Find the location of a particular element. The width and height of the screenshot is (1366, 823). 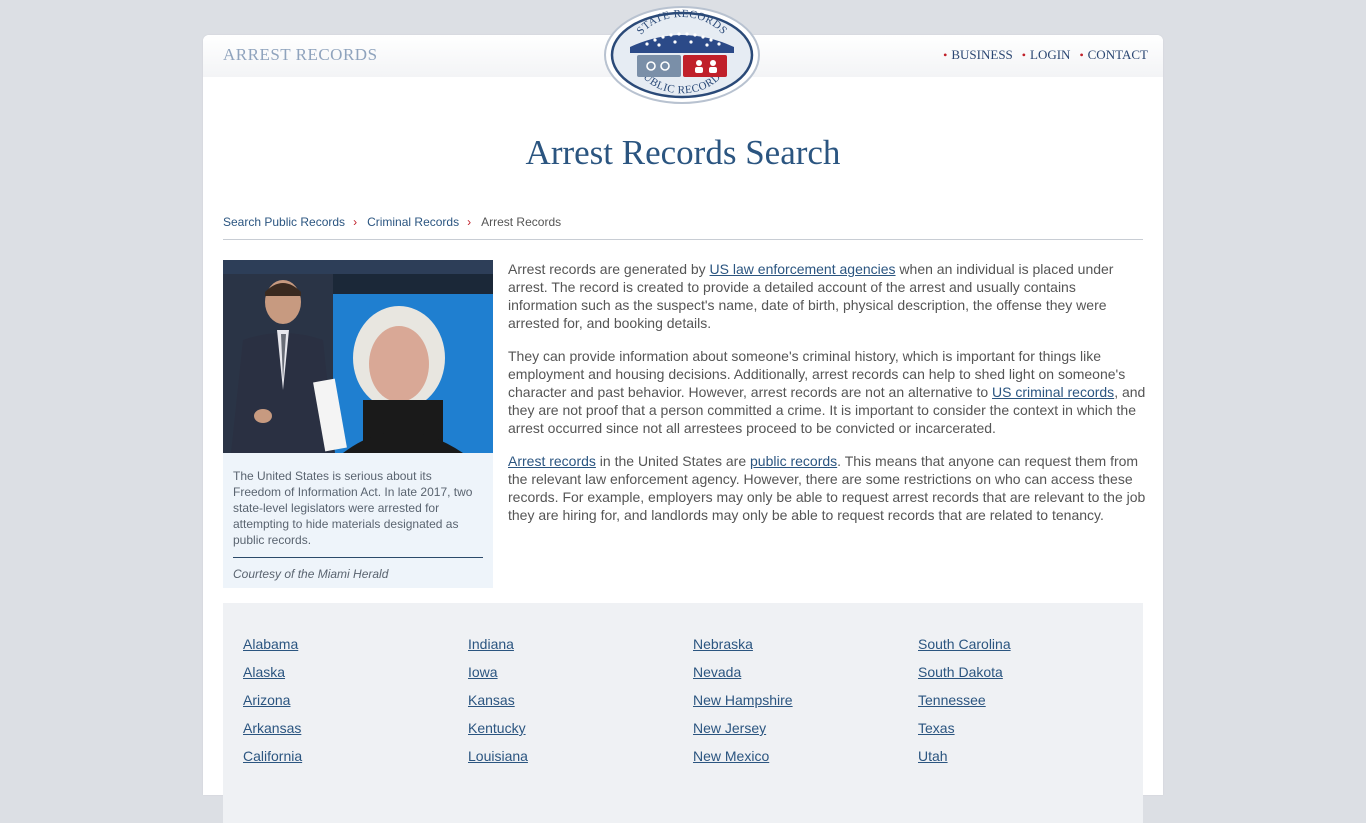

breadcrumb-search-public-records: Search Public Records is located at coordinates (284, 222).